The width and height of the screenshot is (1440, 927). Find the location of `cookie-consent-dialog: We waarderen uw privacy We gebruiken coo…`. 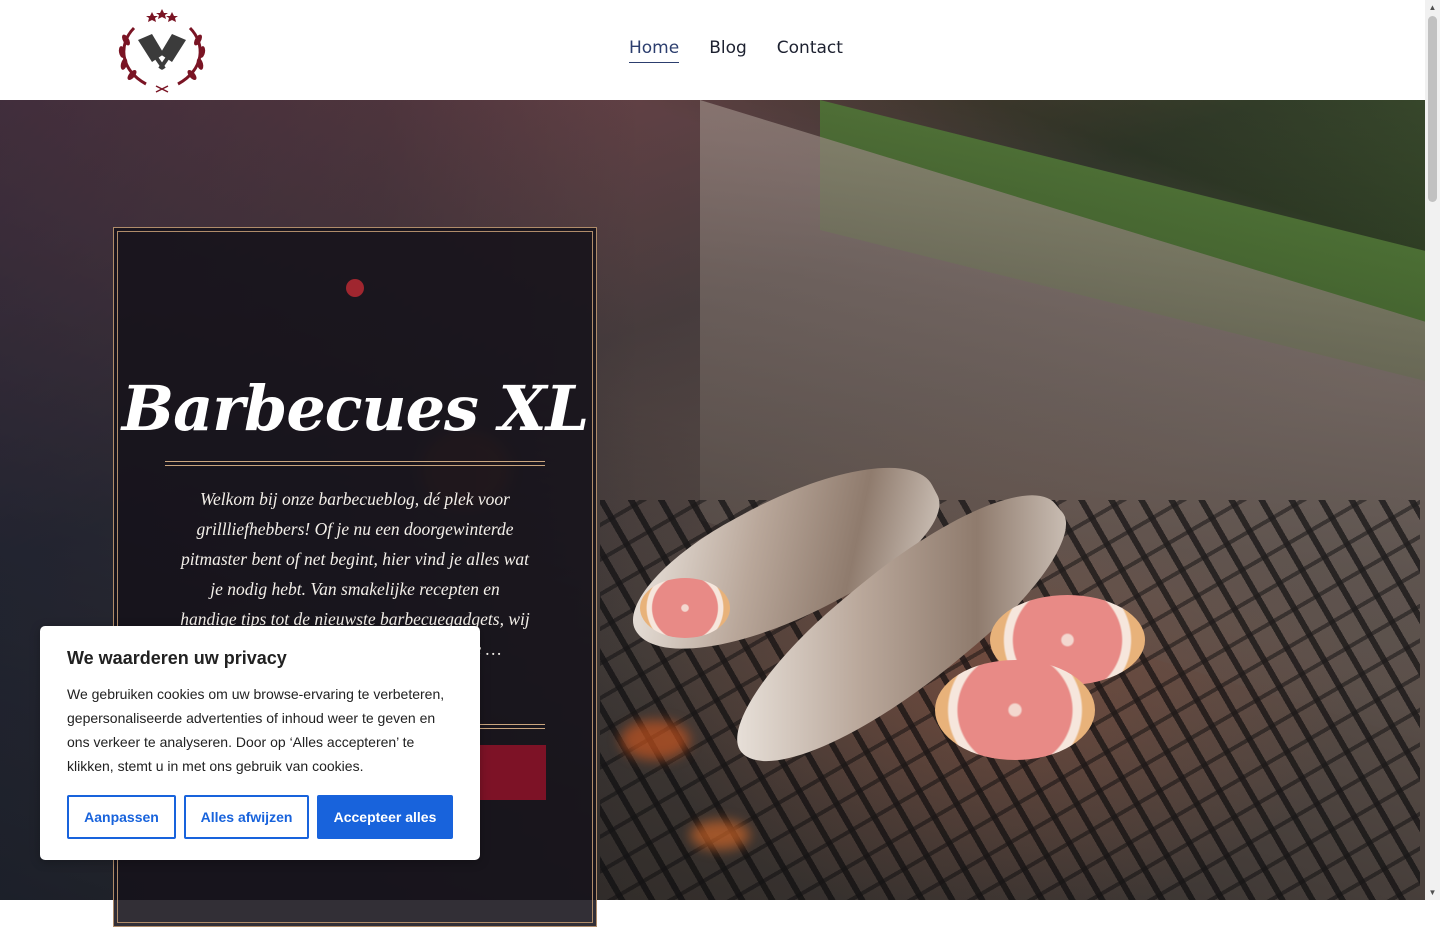

cookie-consent-dialog: We waarderen uw privacy We gebruiken coo… is located at coordinates (260, 743).